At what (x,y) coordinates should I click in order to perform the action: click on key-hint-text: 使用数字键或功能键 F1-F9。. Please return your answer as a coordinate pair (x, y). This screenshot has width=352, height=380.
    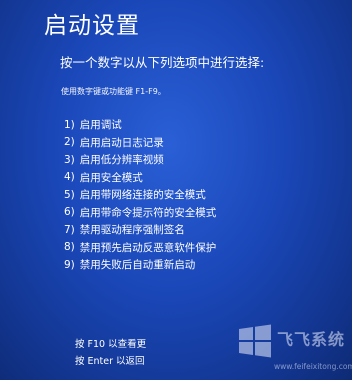
    Looking at the image, I should click on (113, 91).